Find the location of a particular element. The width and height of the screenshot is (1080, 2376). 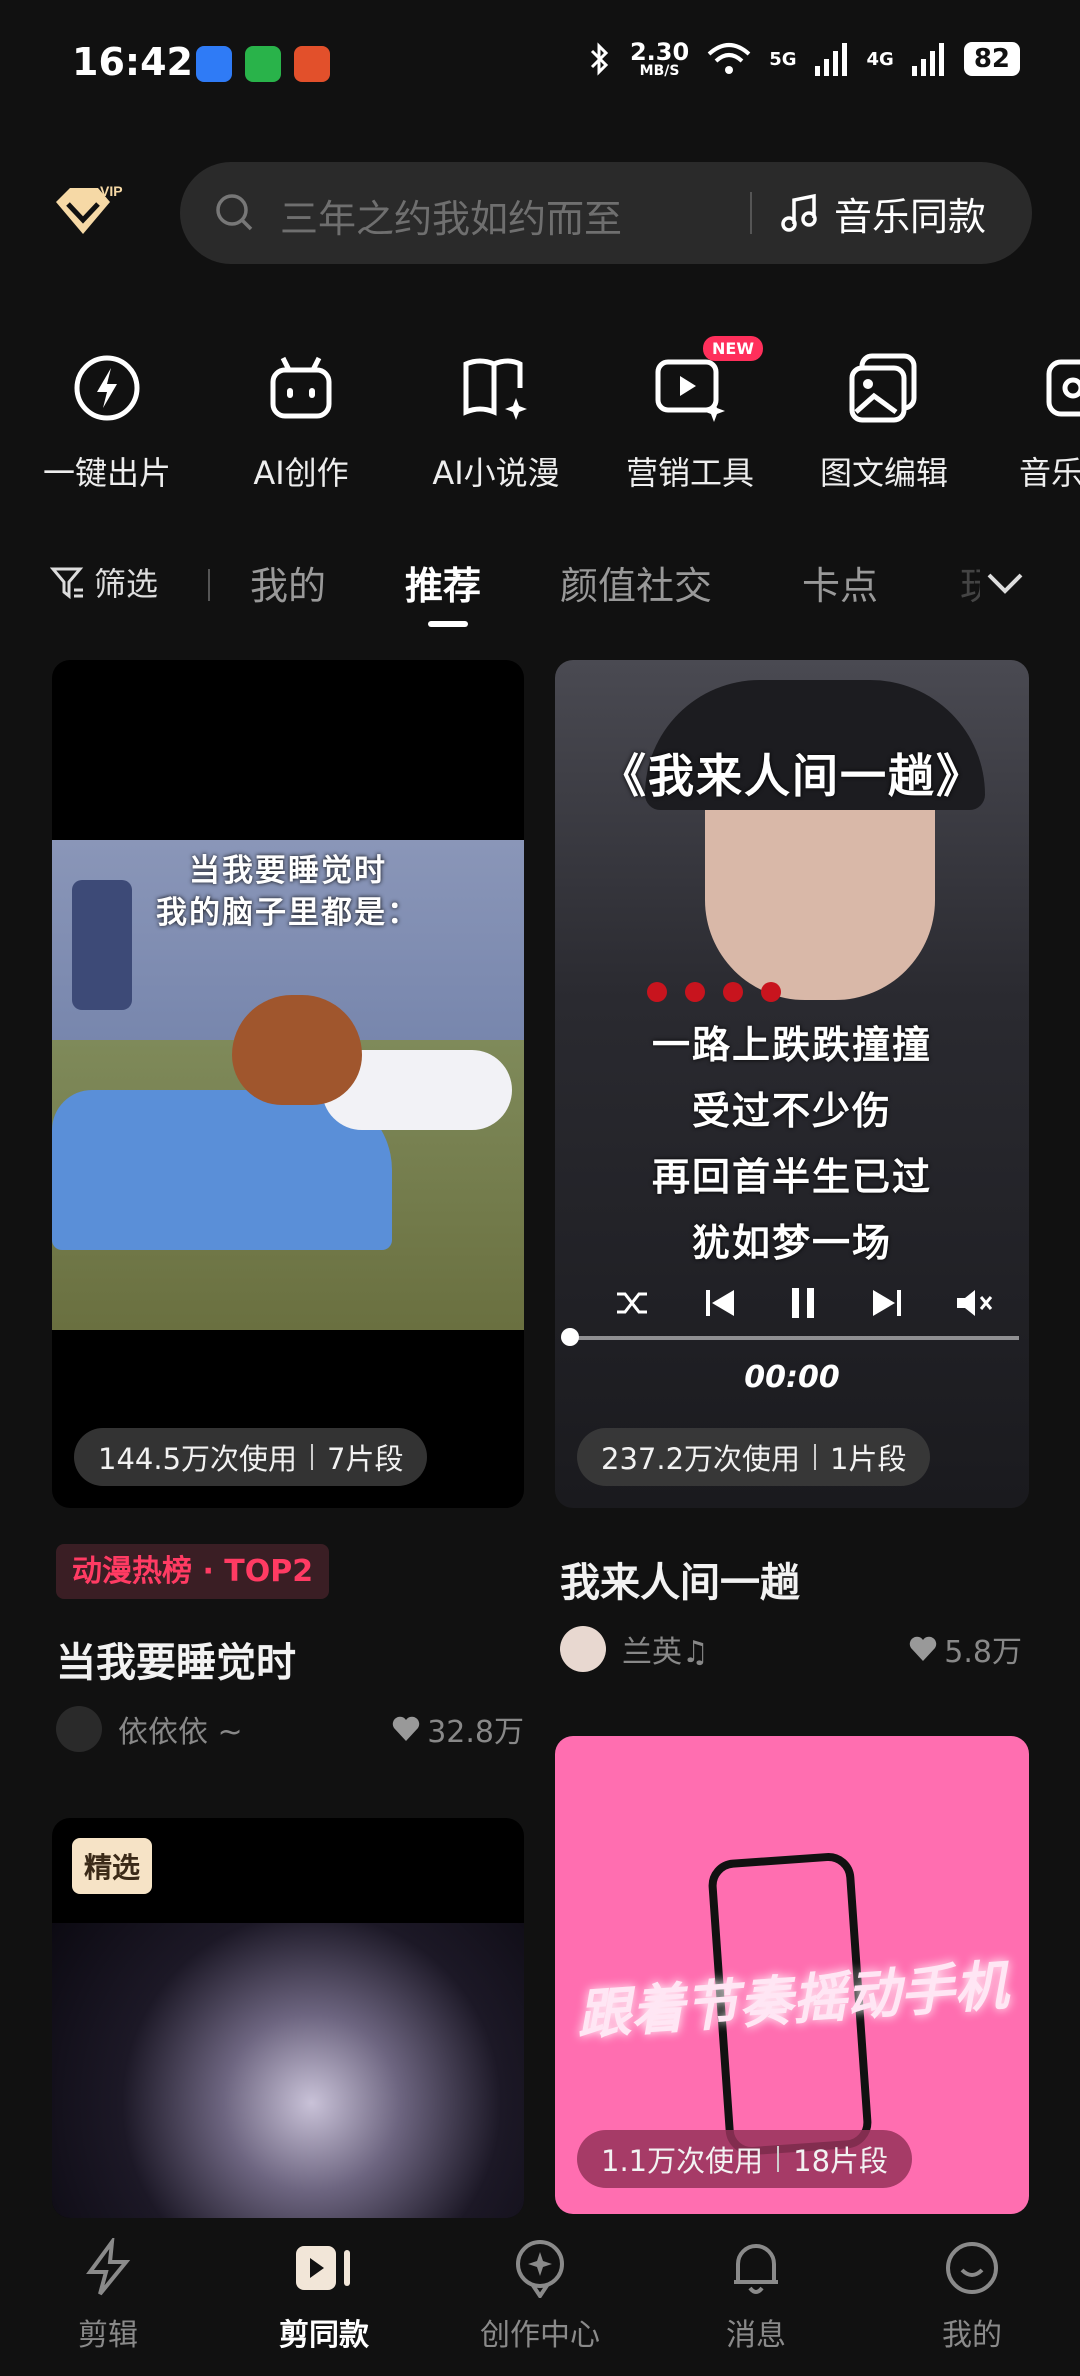

usage-count: 237.2万次使用 is located at coordinates (701, 1459).